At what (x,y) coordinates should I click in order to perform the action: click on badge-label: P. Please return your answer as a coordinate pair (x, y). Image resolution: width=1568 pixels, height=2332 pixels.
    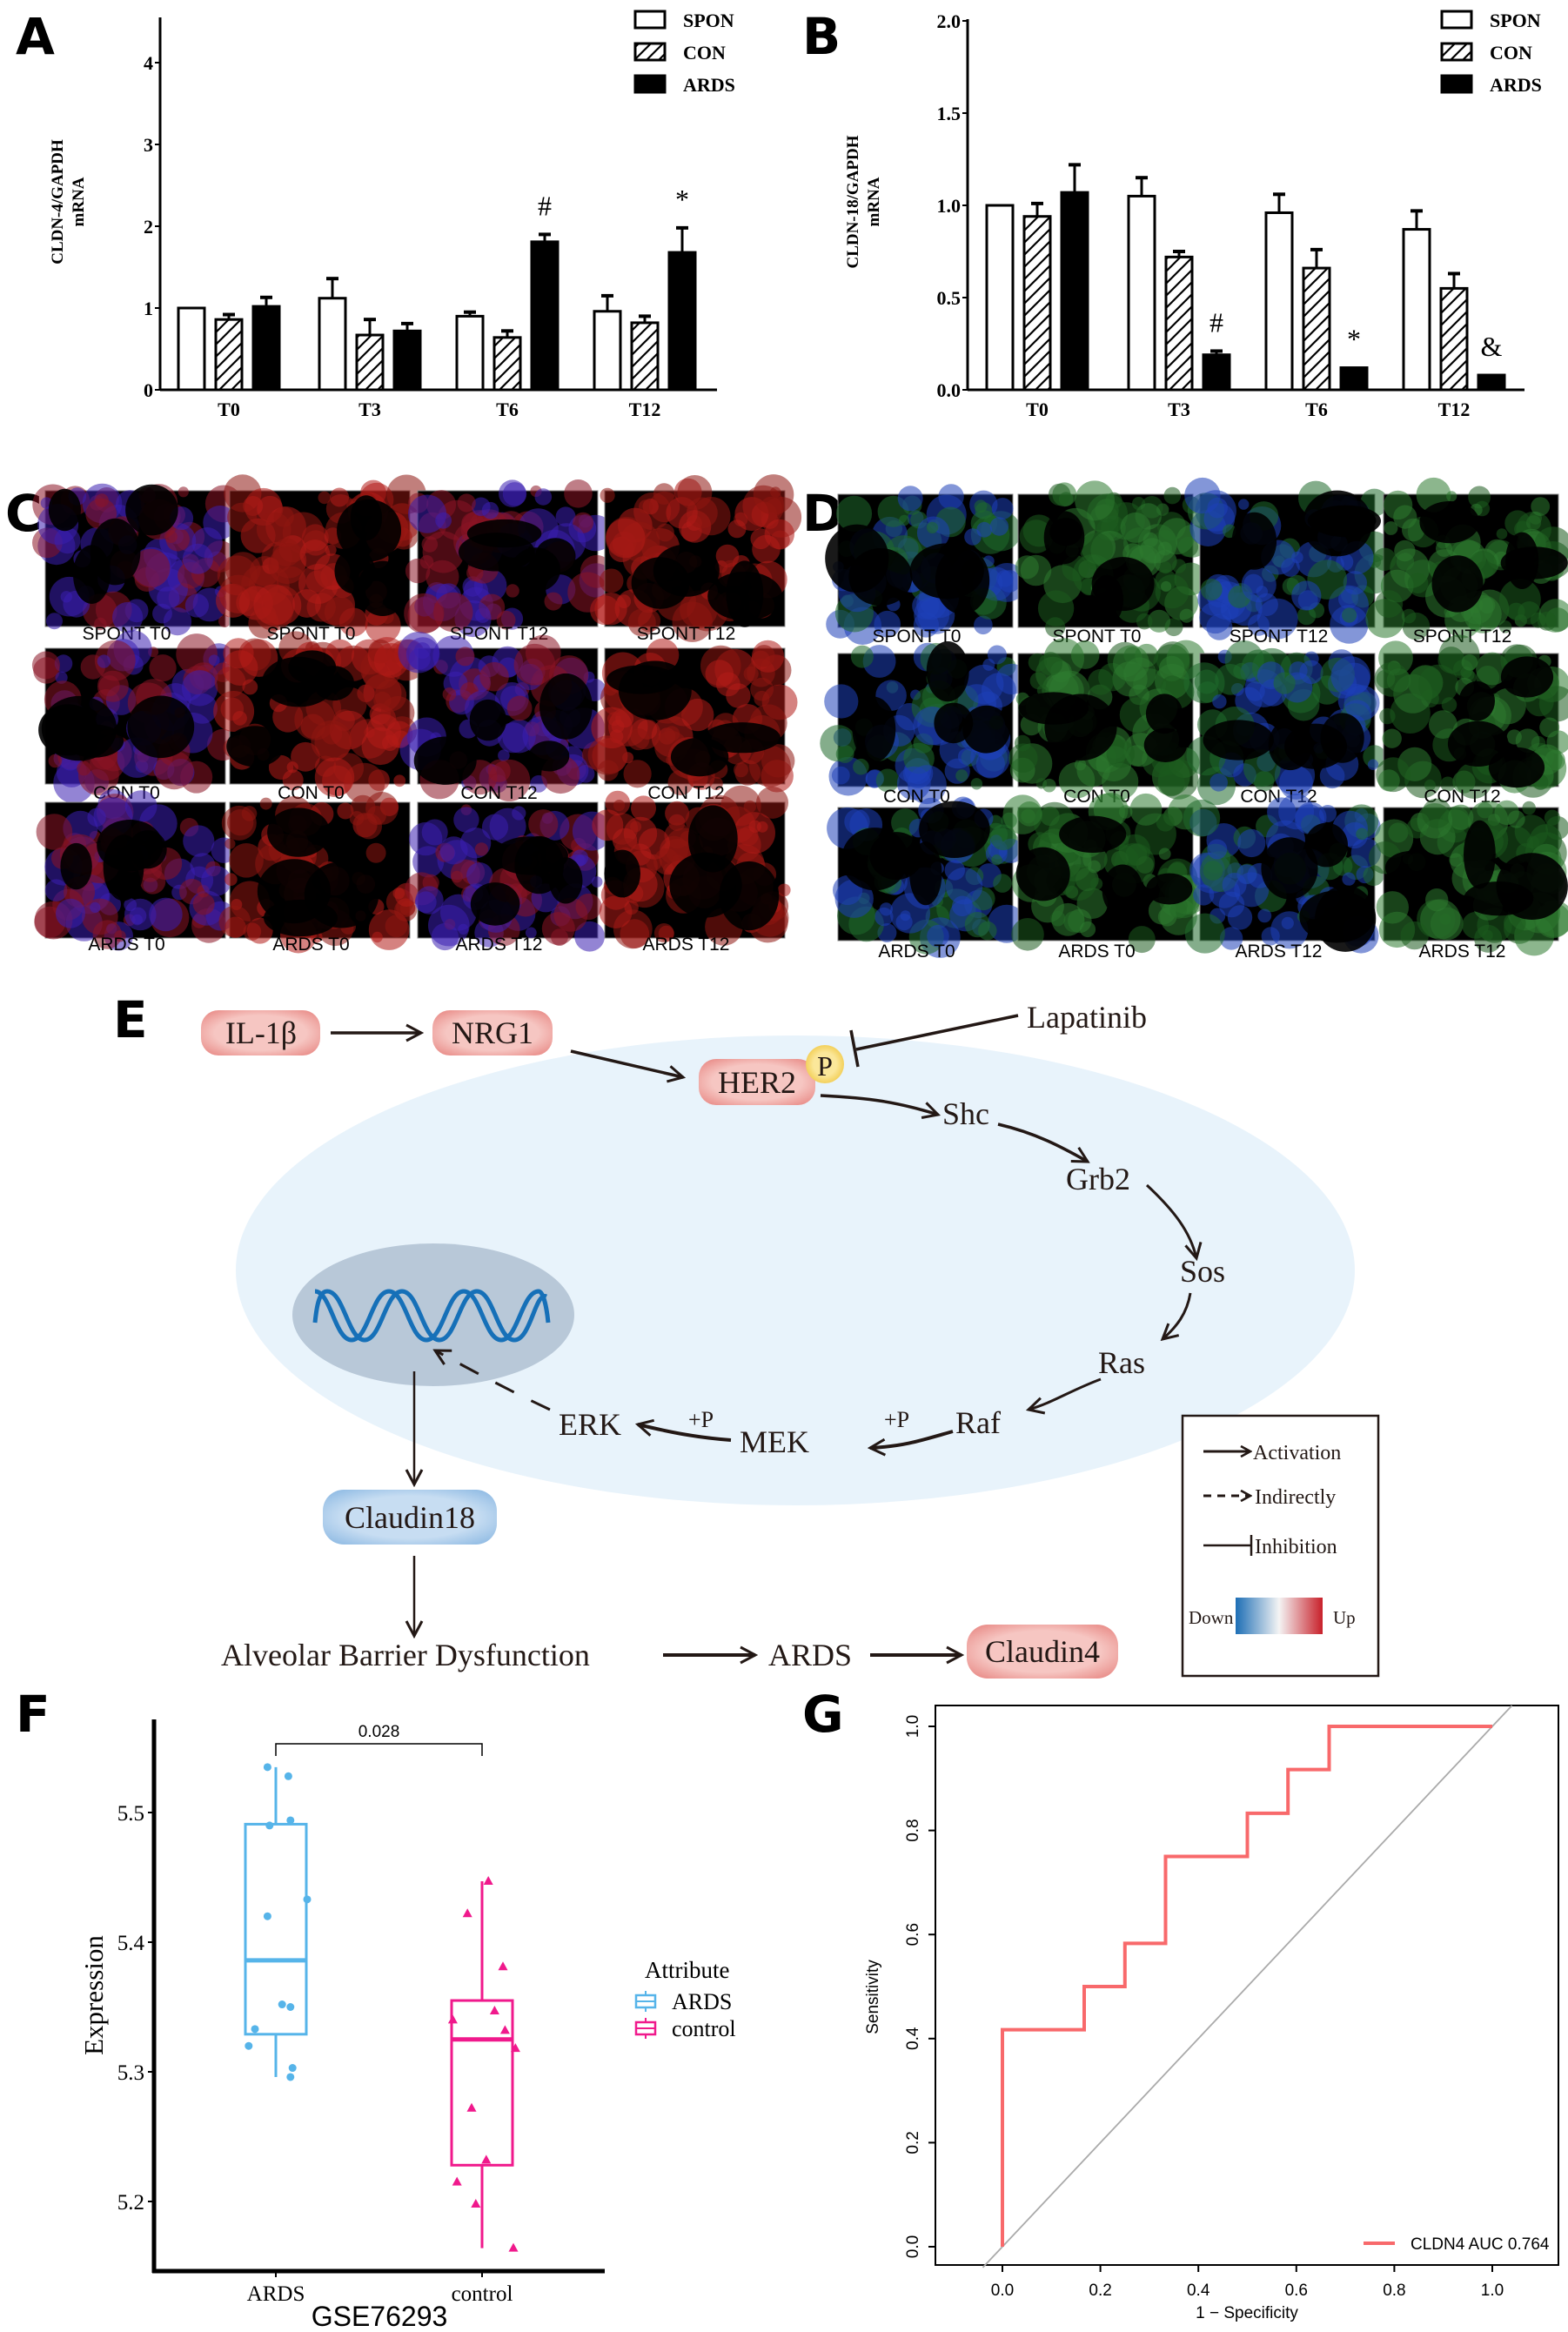
    Looking at the image, I should click on (825, 1066).